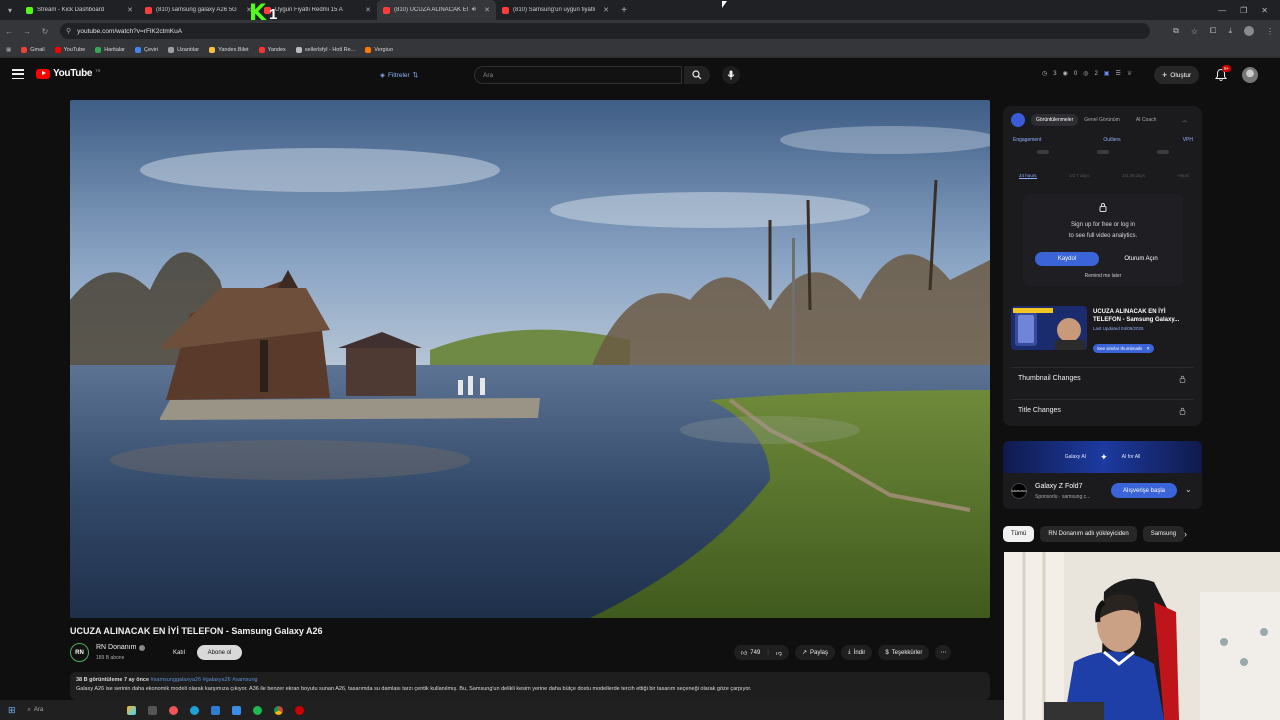 Image resolution: width=1280 pixels, height=720 pixels. Describe the element at coordinates (1270, 31) in the screenshot. I see `browser-menu-icon: ⋮` at that location.